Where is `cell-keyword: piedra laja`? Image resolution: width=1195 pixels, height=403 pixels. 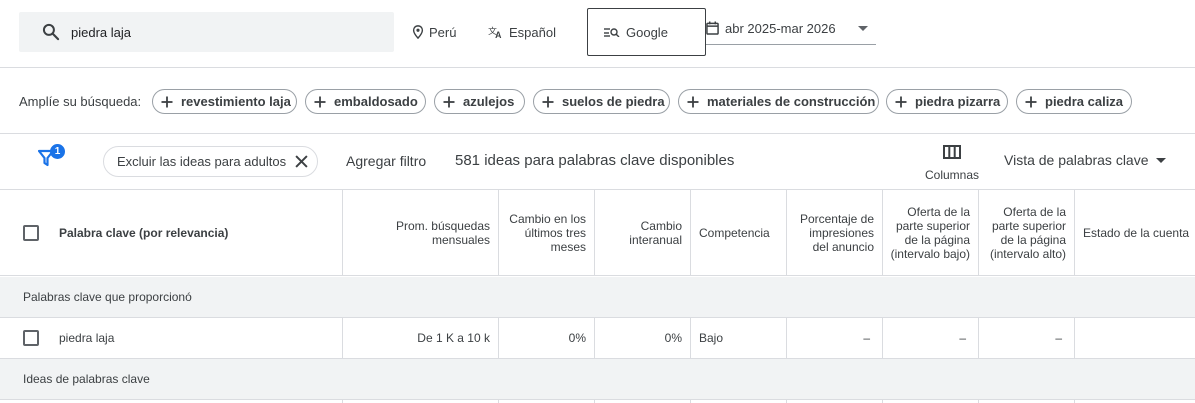
cell-keyword: piedra laja is located at coordinates (171, 338).